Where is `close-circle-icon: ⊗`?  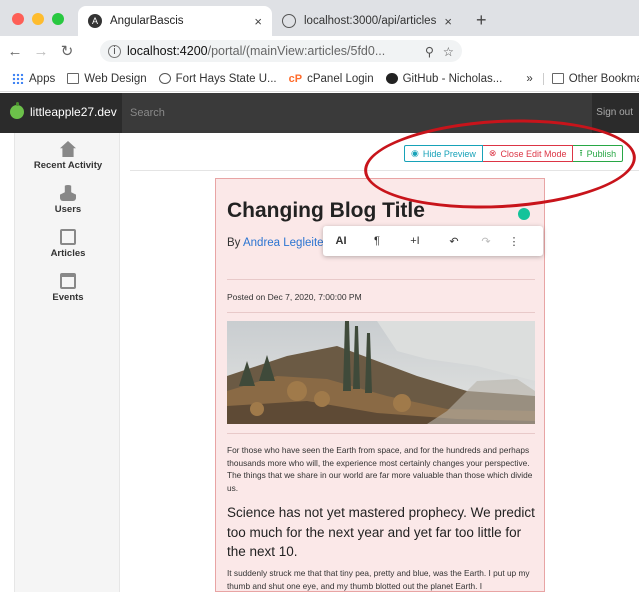 close-circle-icon: ⊗ is located at coordinates (492, 153).